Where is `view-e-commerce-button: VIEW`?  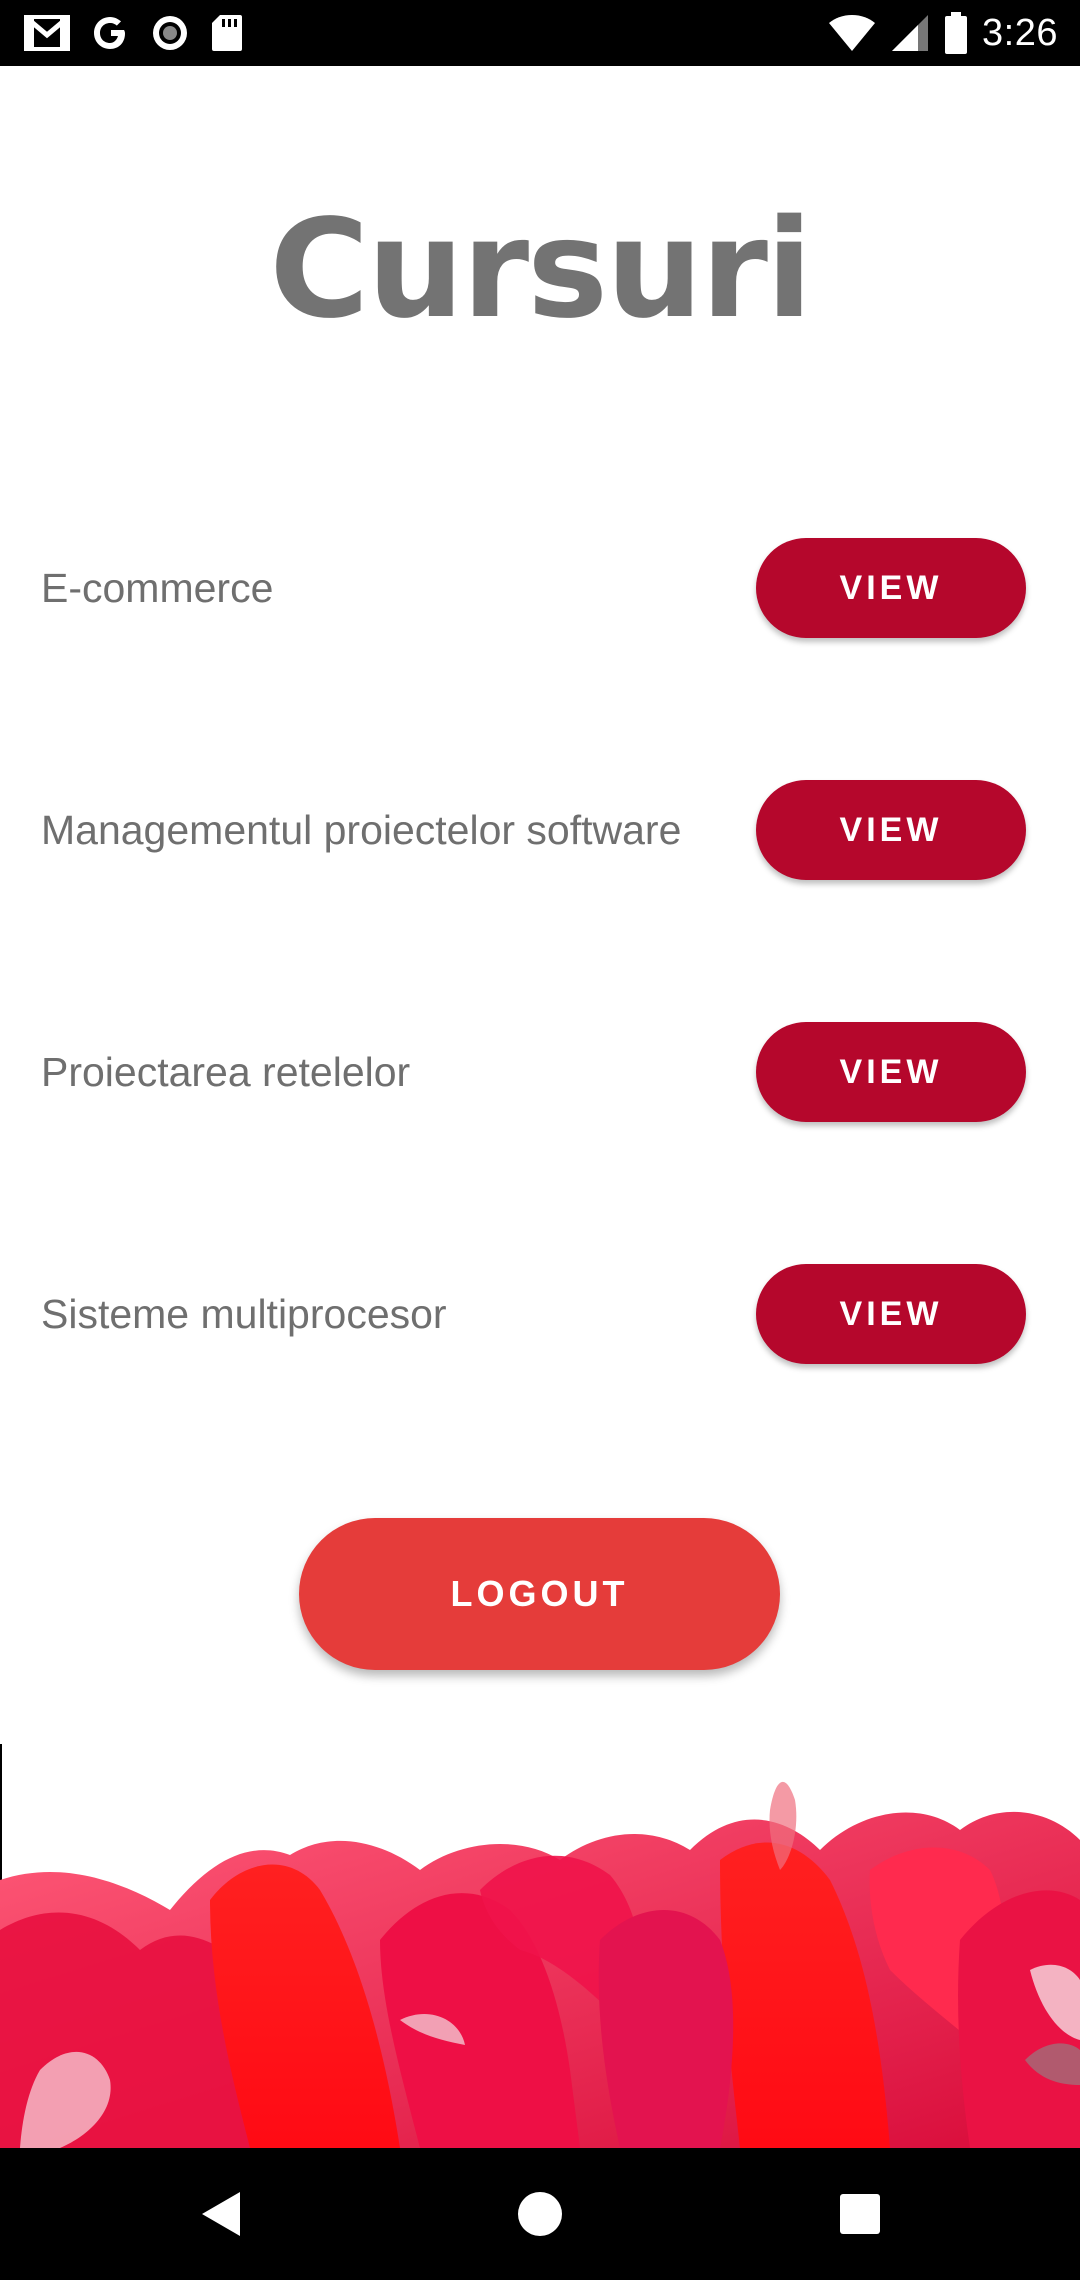
view-e-commerce-button: VIEW is located at coordinates (891, 588).